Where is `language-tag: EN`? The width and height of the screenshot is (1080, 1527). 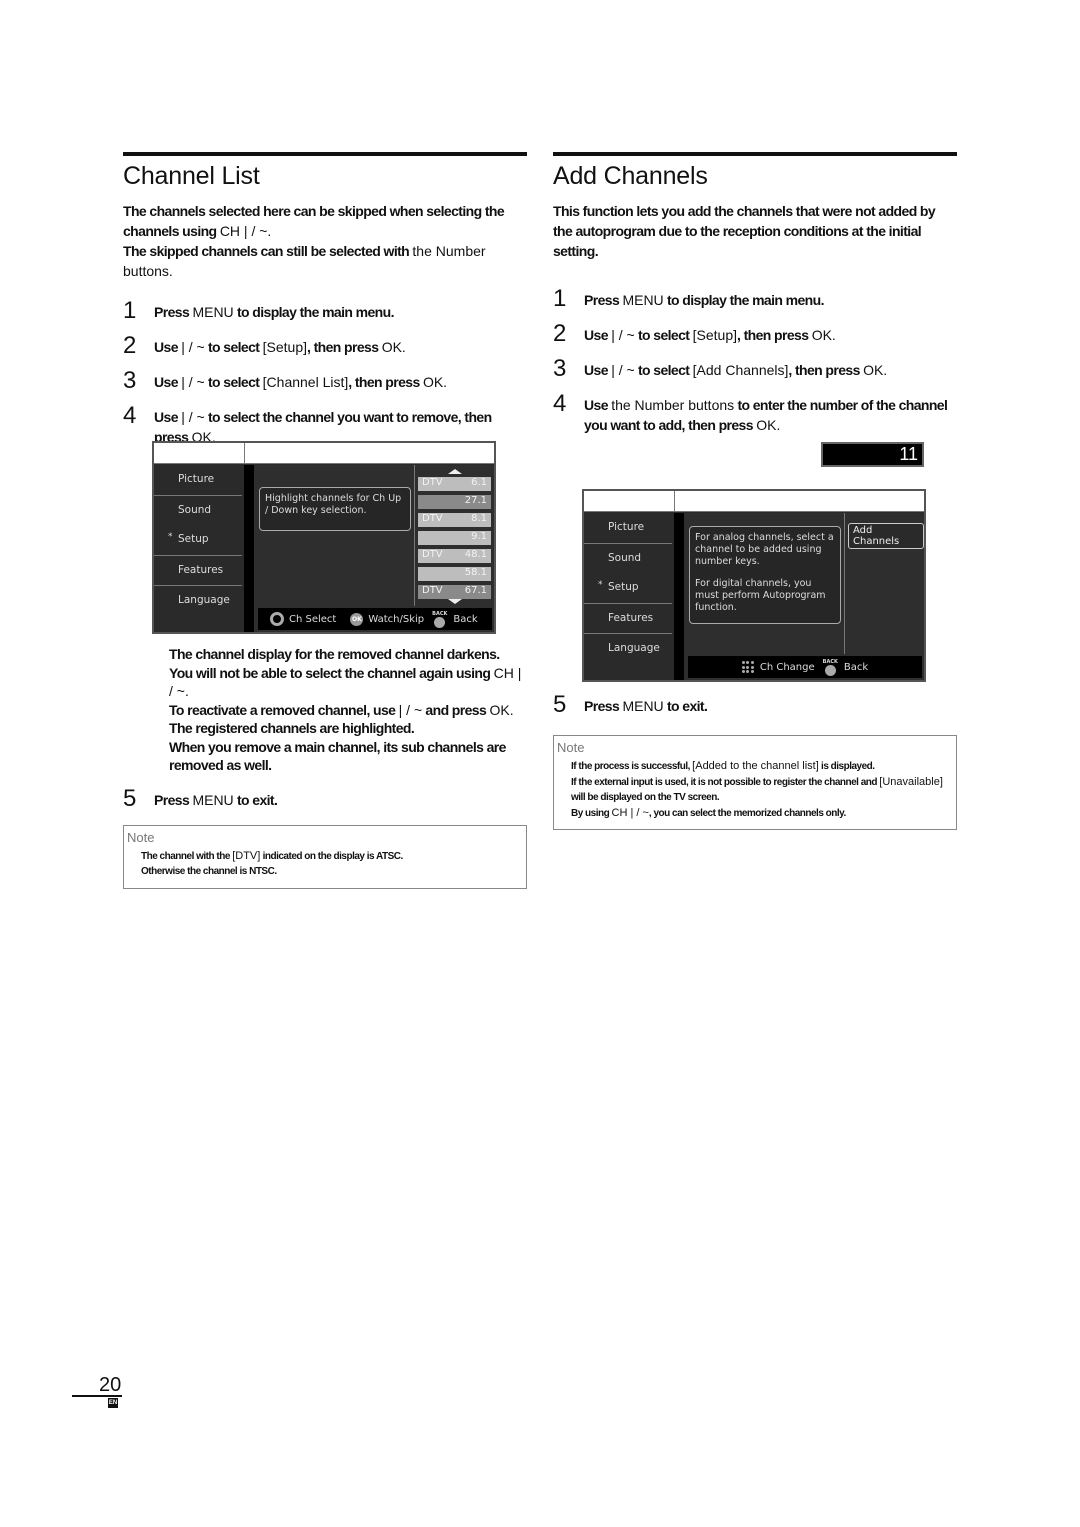 language-tag: EN is located at coordinates (113, 1403).